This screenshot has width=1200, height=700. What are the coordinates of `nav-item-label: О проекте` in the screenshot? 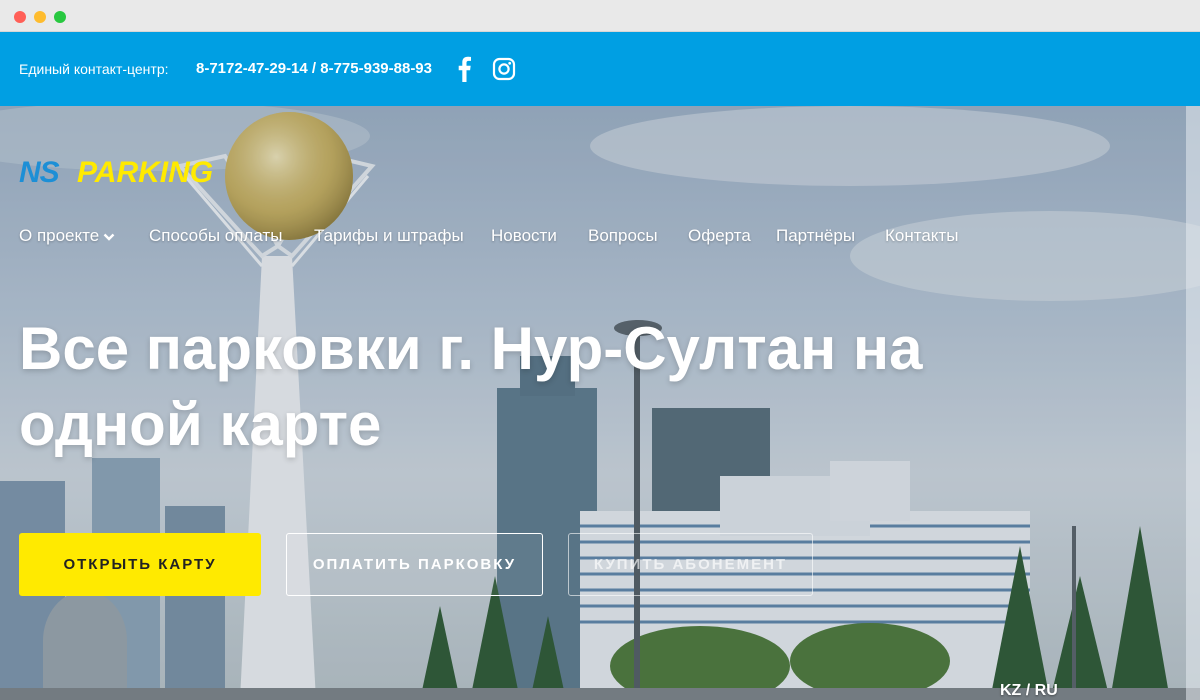 It's located at (59, 235).